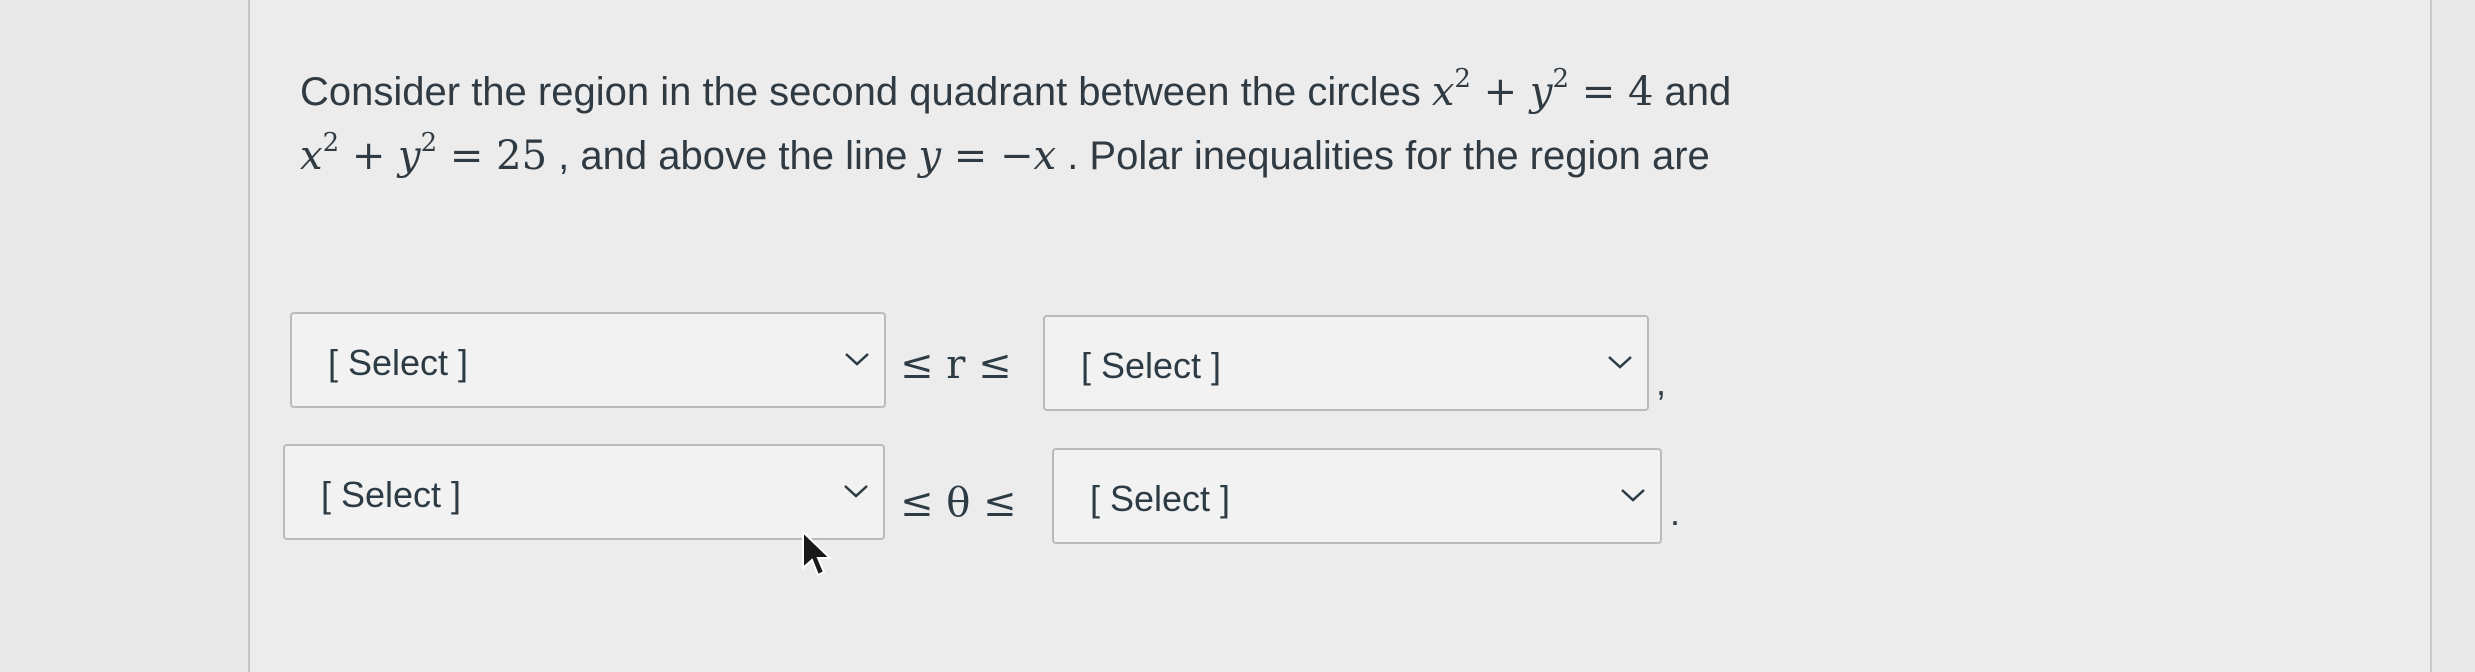  Describe the element at coordinates (1661, 382) in the screenshot. I see `r-row-comma: ,` at that location.